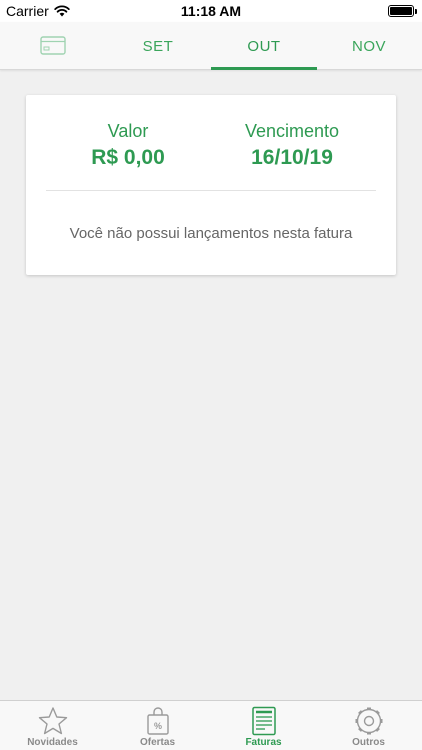 This screenshot has width=422, height=750. What do you see at coordinates (368, 742) in the screenshot?
I see `tab-outros-label: Outros` at bounding box center [368, 742].